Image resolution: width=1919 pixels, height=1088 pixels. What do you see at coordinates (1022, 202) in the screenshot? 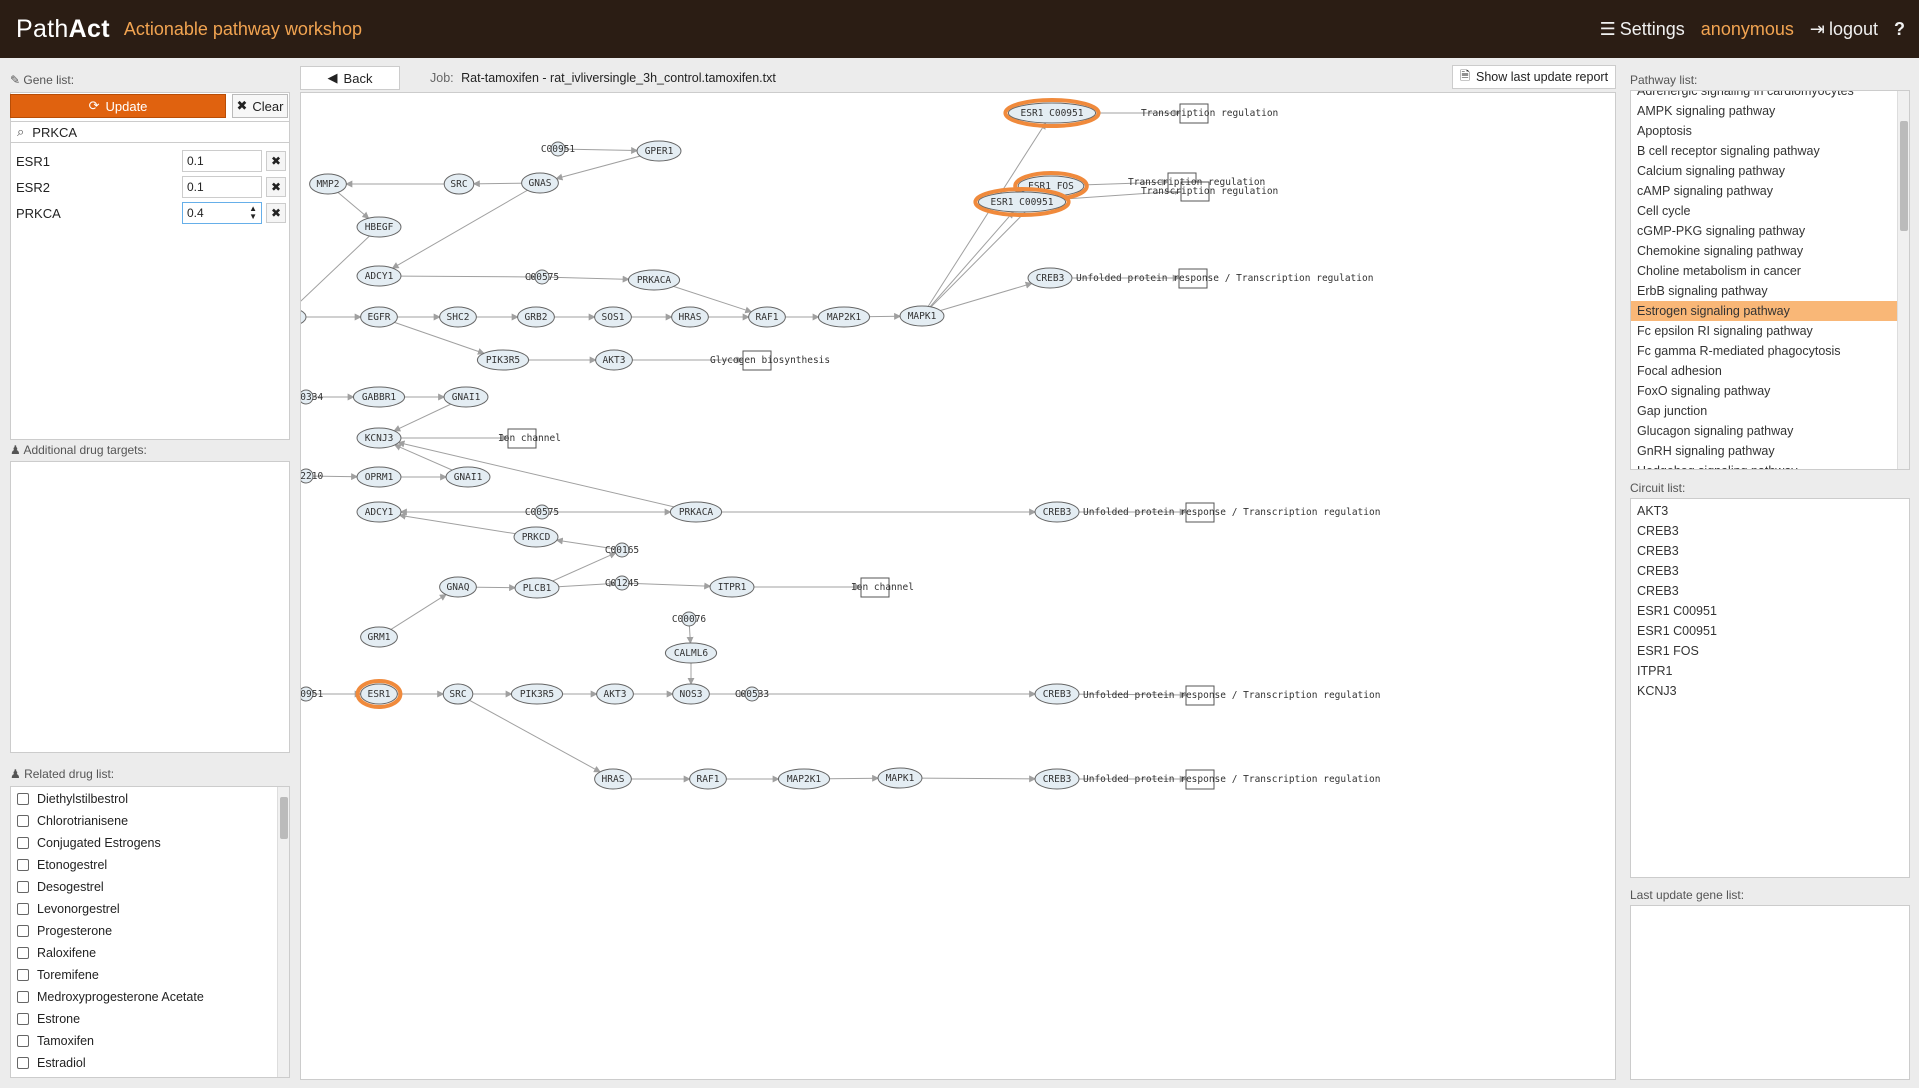
I see `gene-node: ESR1 C00951` at bounding box center [1022, 202].